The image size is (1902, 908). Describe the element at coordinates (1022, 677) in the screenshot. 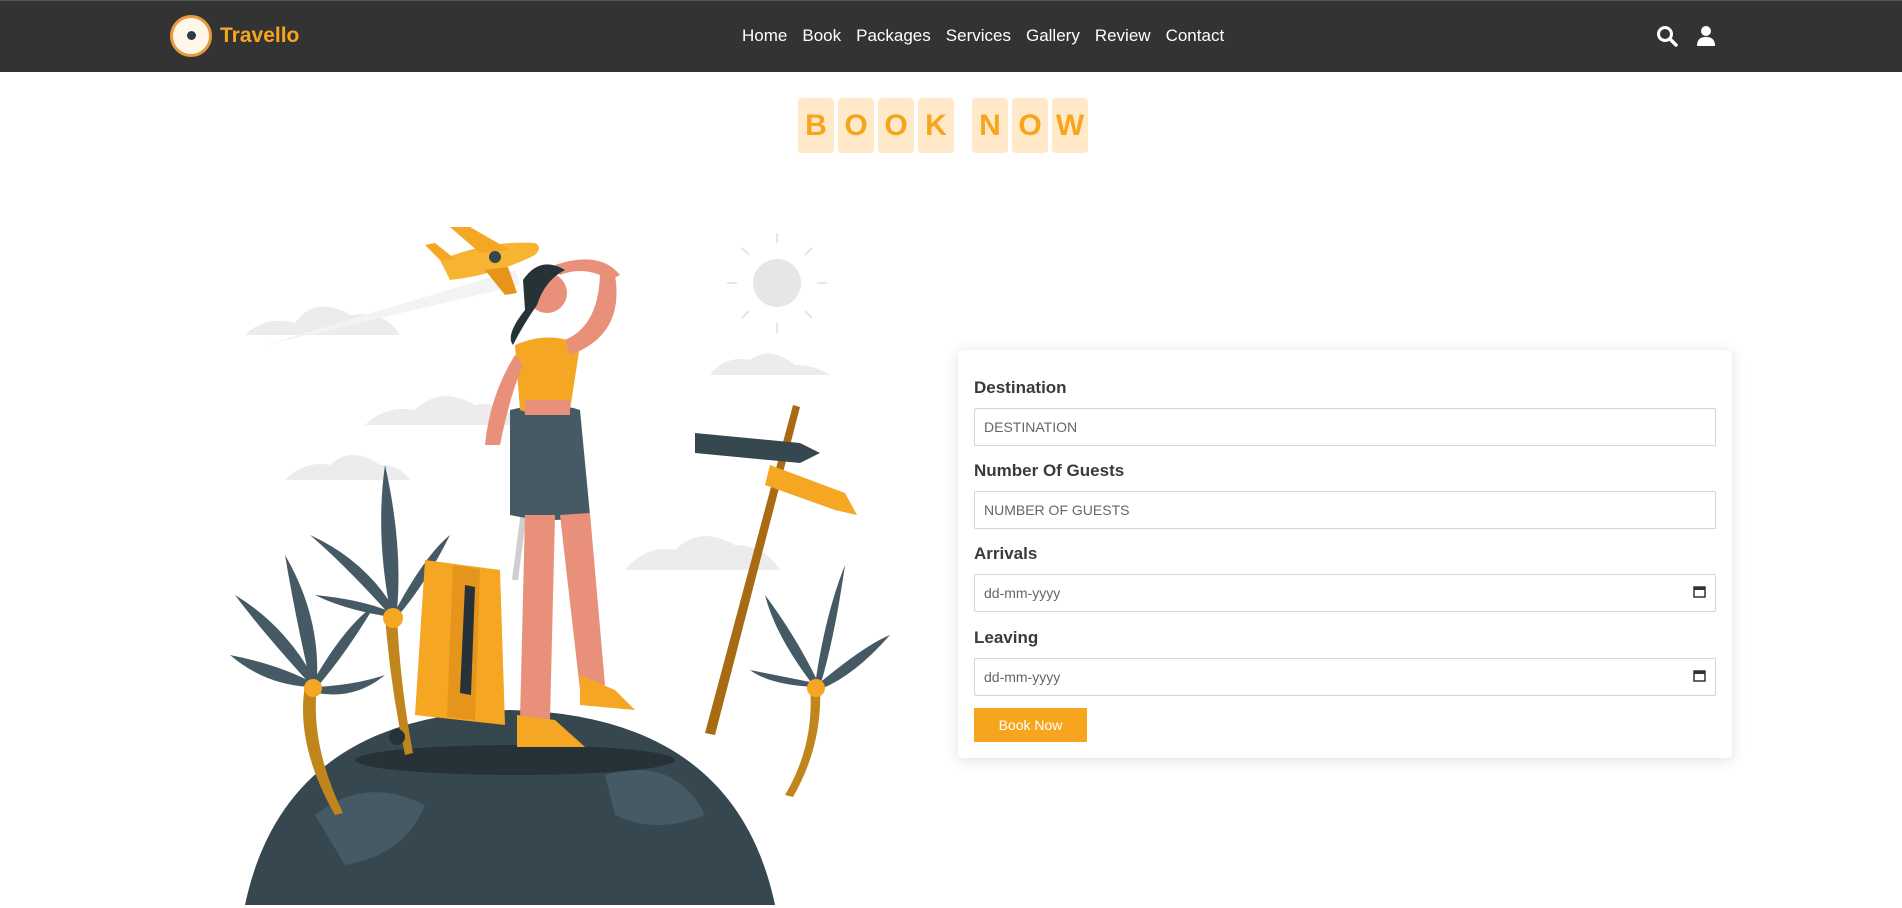

I see `leaving-date-value: dd-mm-yyyy` at that location.